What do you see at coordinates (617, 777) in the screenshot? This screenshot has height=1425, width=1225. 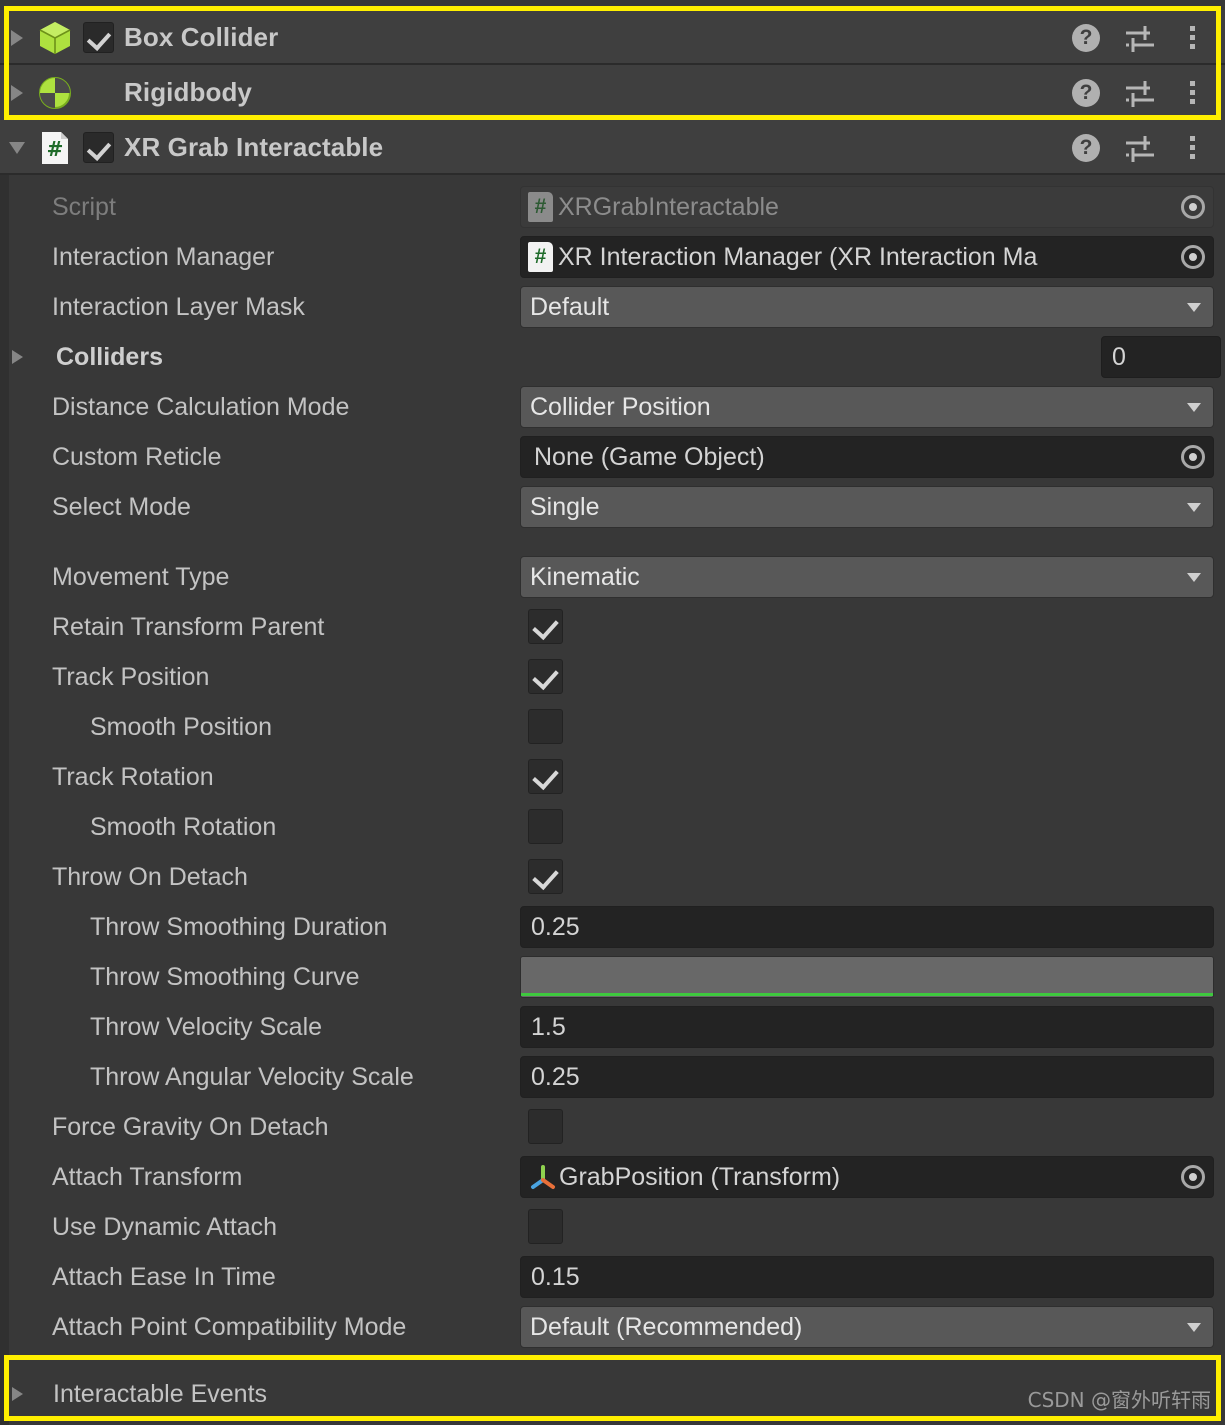 I see `property-row-track-rotation: Track Rotation` at bounding box center [617, 777].